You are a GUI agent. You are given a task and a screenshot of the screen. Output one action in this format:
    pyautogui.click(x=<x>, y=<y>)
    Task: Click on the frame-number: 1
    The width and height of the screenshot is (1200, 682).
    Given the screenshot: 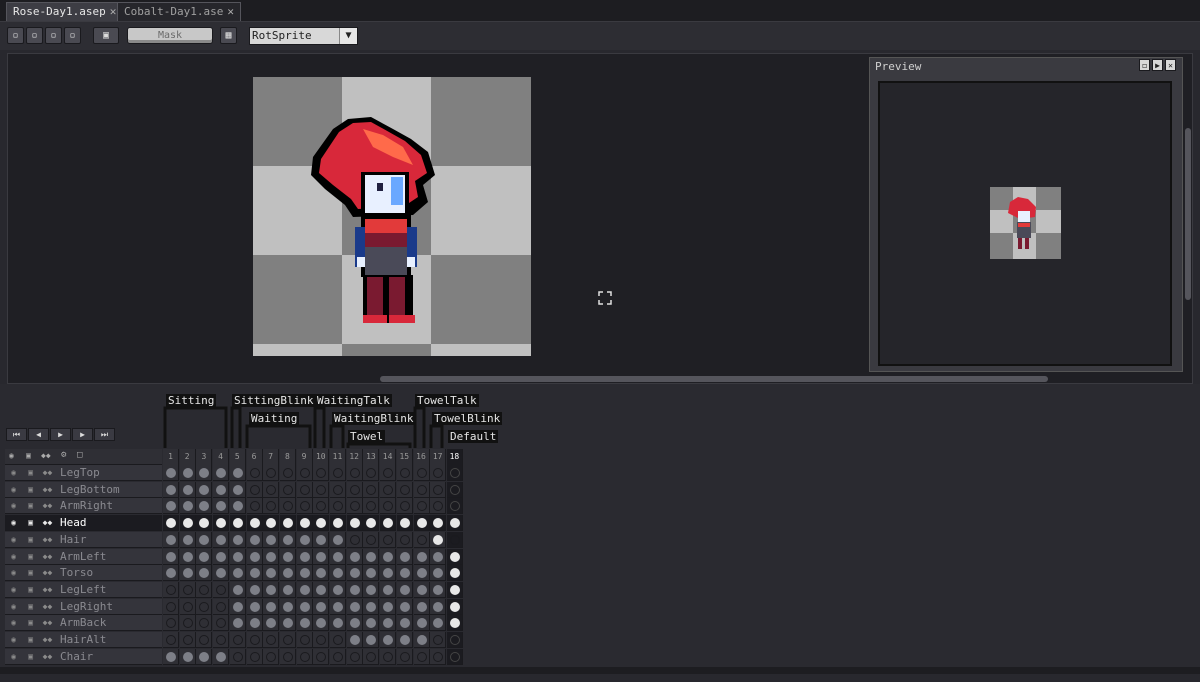 What is the action you would take?
    pyautogui.click(x=171, y=457)
    